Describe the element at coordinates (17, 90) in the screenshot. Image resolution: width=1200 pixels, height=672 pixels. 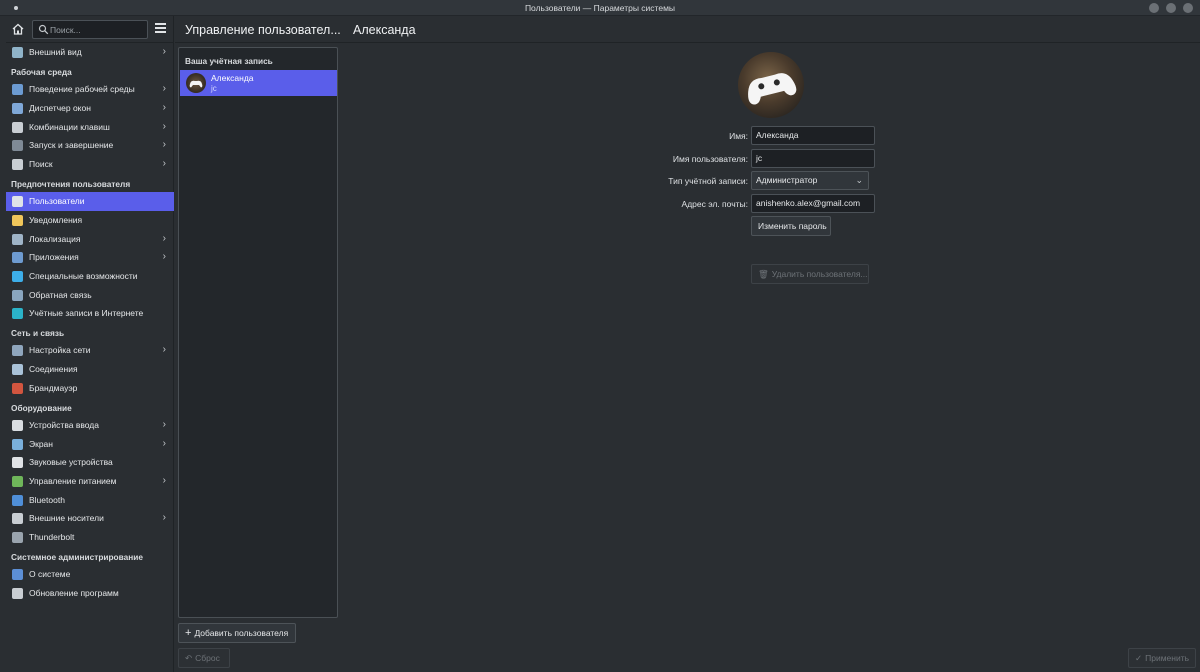
I see `workspace-icon` at that location.